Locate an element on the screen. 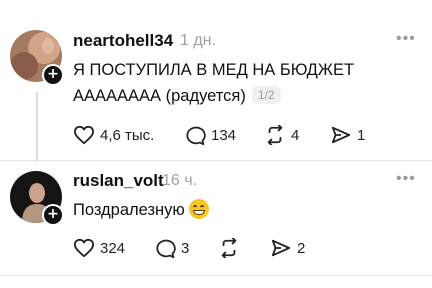  post-username: ruslan_volt is located at coordinates (118, 181).